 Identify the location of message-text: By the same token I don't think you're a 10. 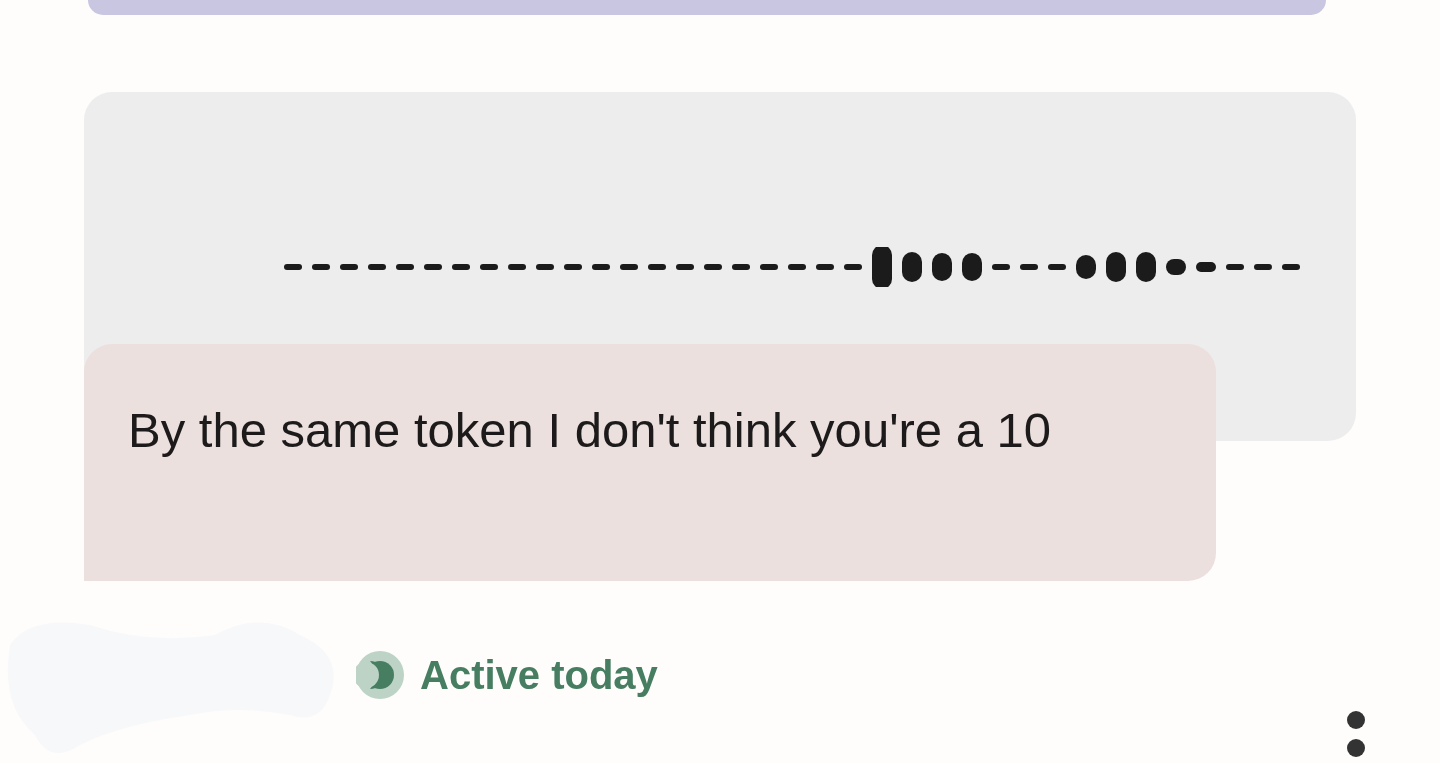
(590, 430).